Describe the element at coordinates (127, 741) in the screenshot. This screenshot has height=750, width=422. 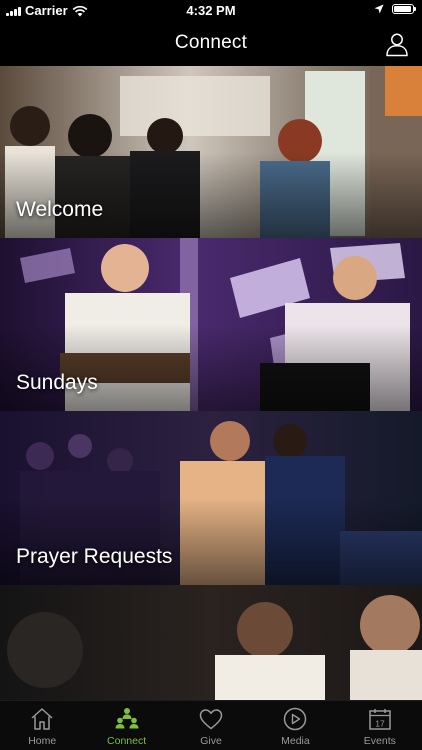
I see `tab-connect-label: Connect` at that location.